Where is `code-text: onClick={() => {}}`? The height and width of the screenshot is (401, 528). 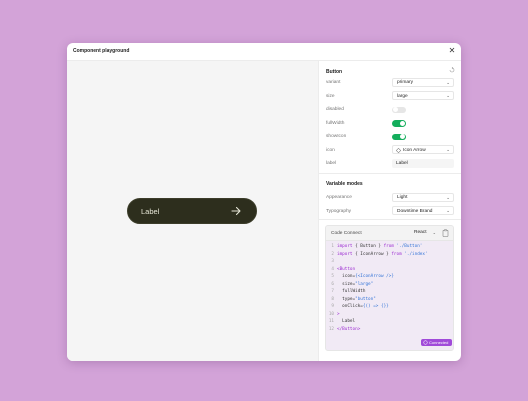 code-text: onClick={() => {}} is located at coordinates (363, 306).